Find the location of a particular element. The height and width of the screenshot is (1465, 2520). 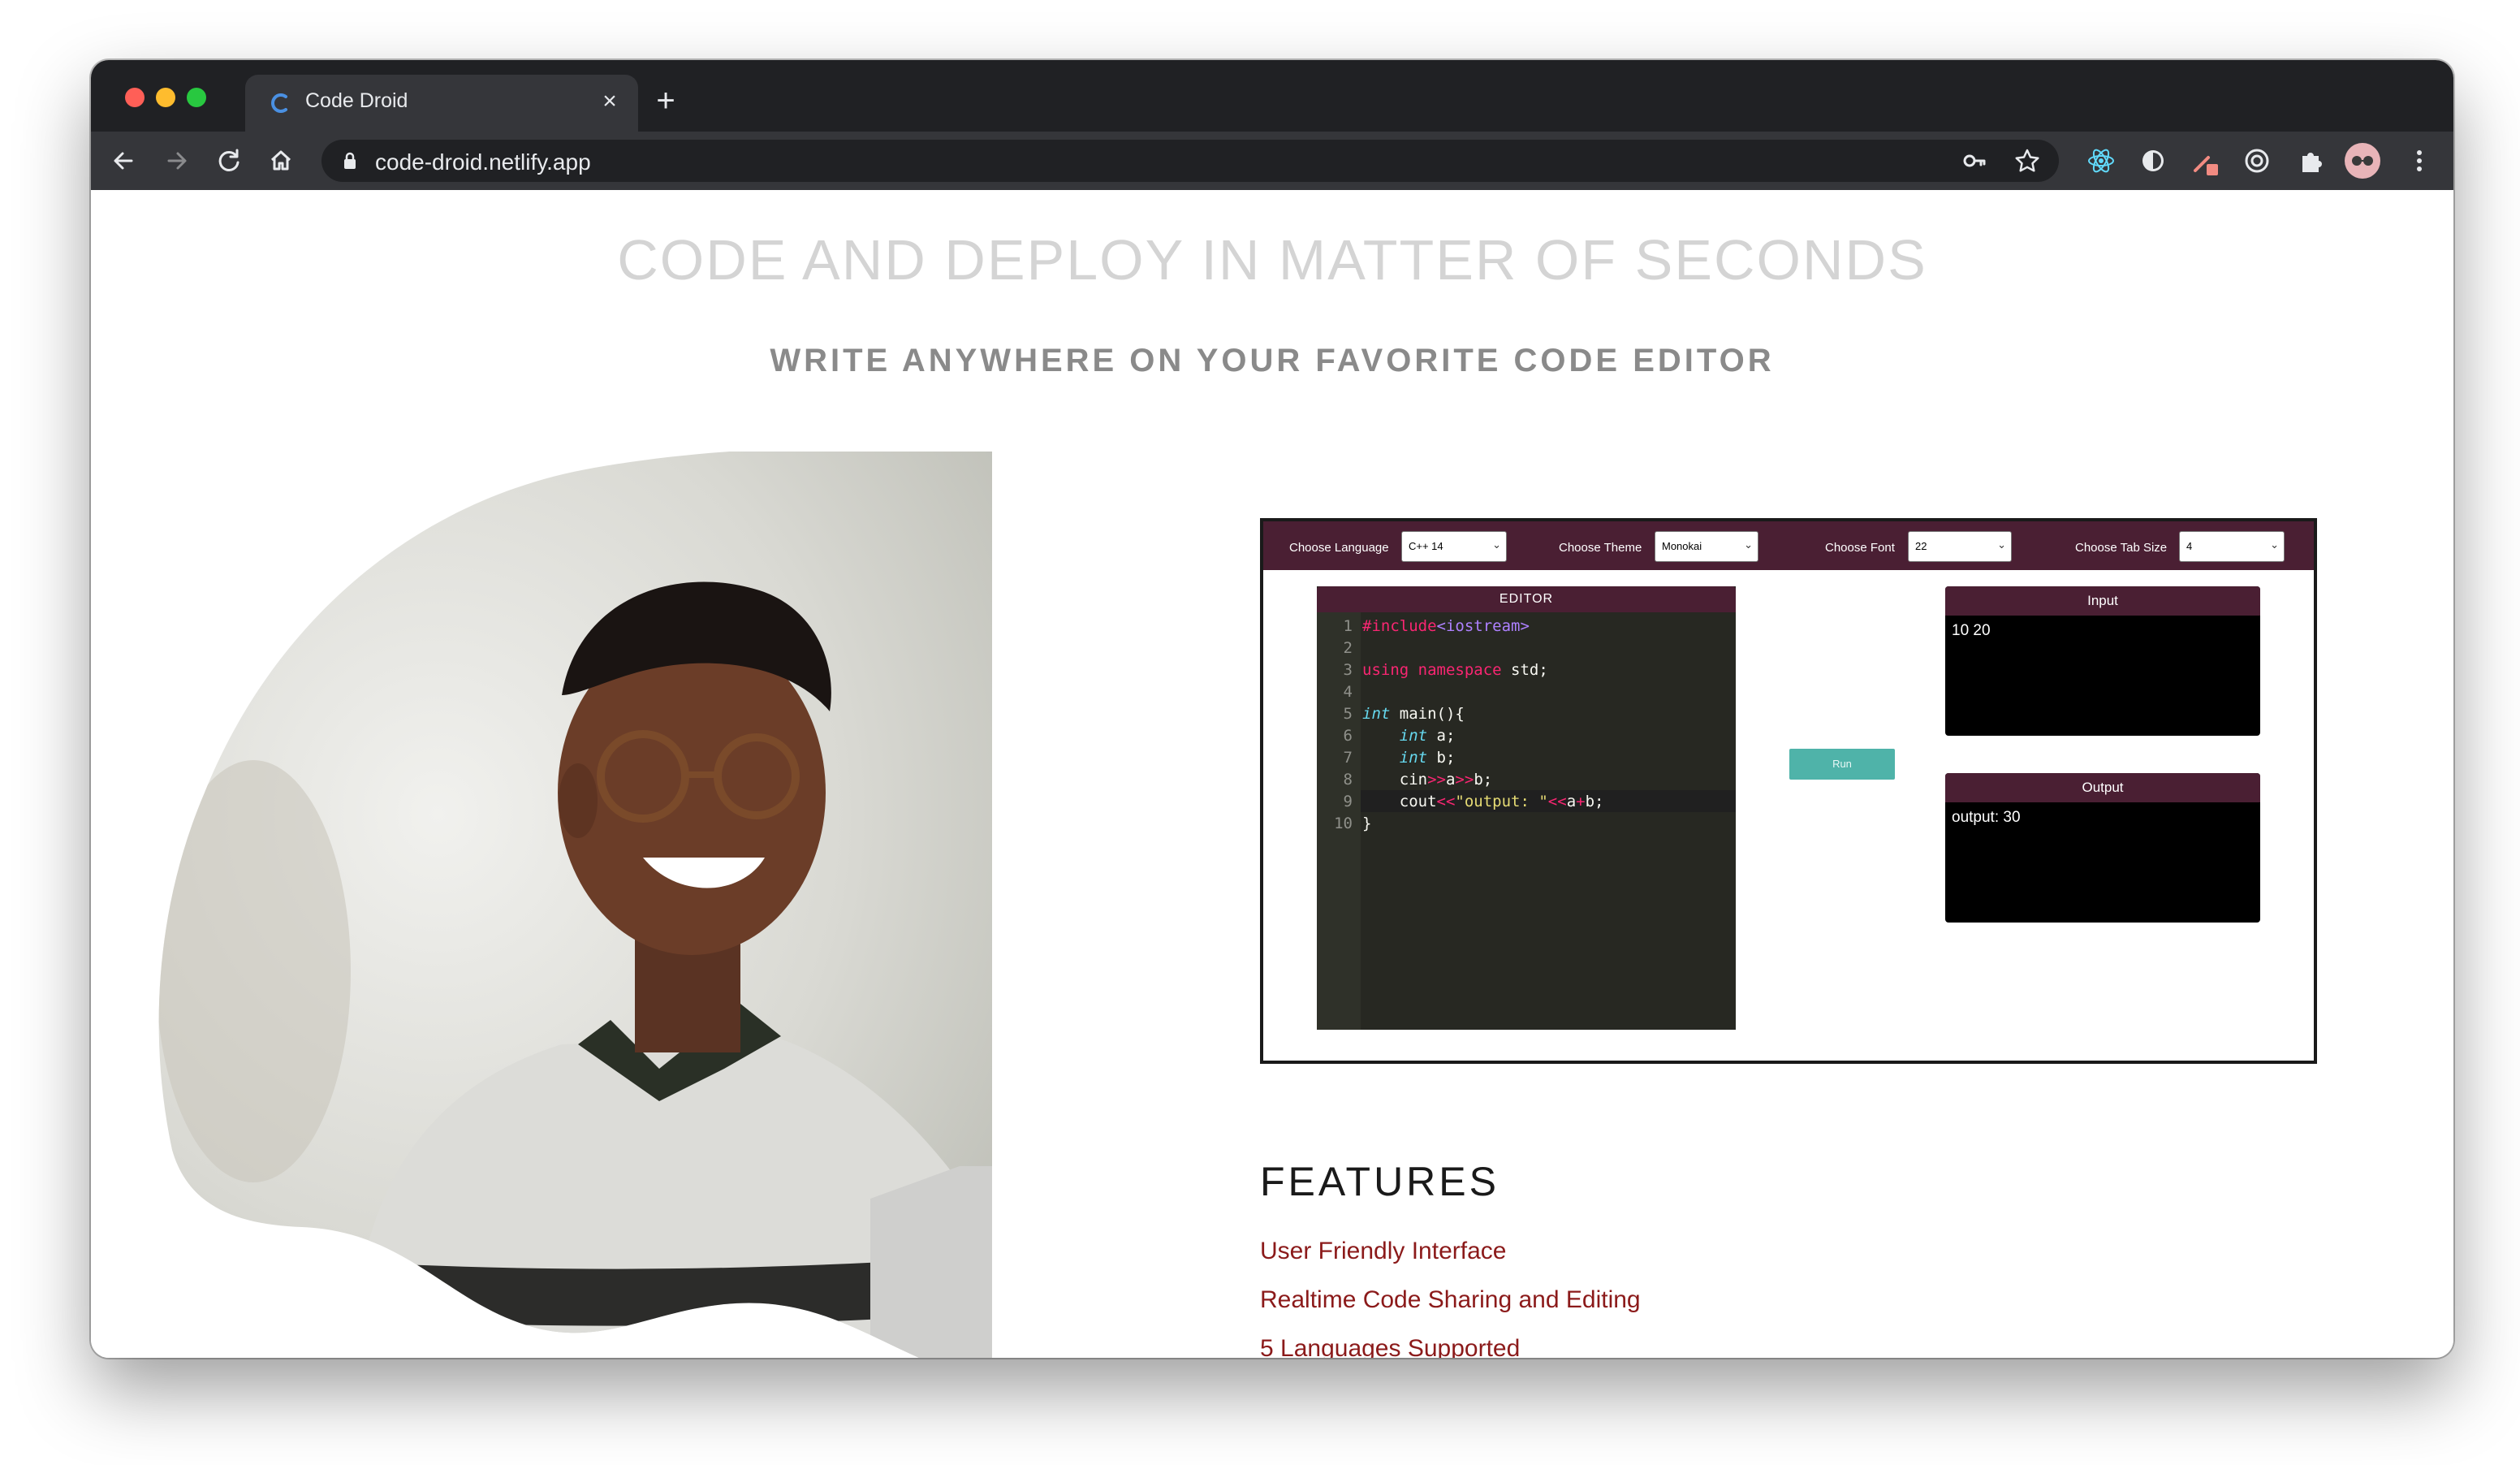

theme-value: Monokai is located at coordinates (1682, 546).